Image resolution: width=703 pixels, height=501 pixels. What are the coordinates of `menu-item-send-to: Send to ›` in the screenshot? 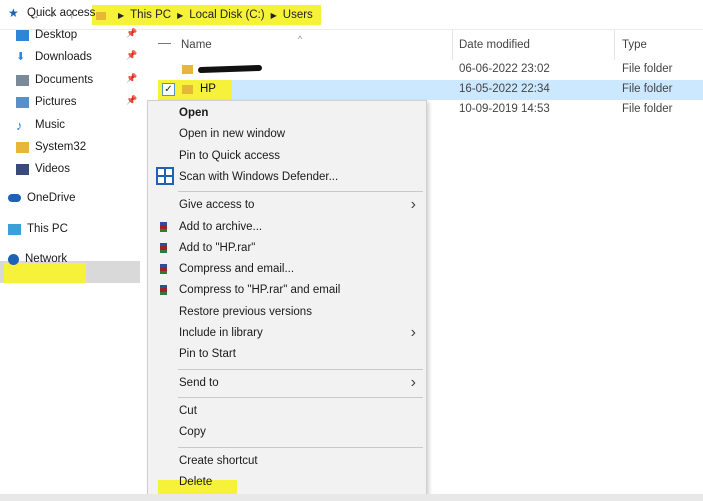 It's located at (287, 383).